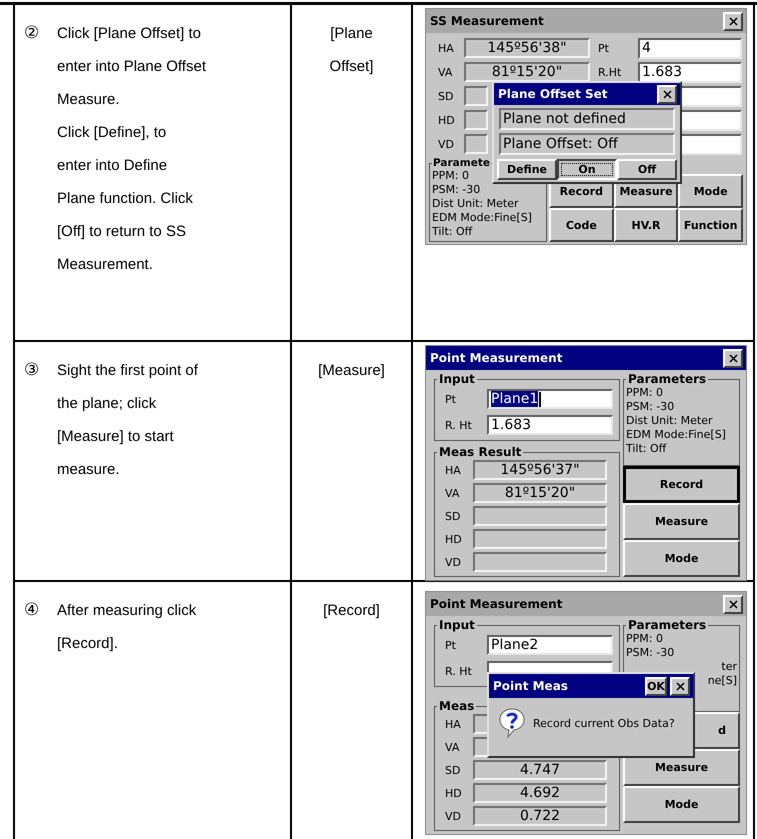 The height and width of the screenshot is (839, 757). Describe the element at coordinates (729, 667) in the screenshot. I see `parameter-text: ter` at that location.